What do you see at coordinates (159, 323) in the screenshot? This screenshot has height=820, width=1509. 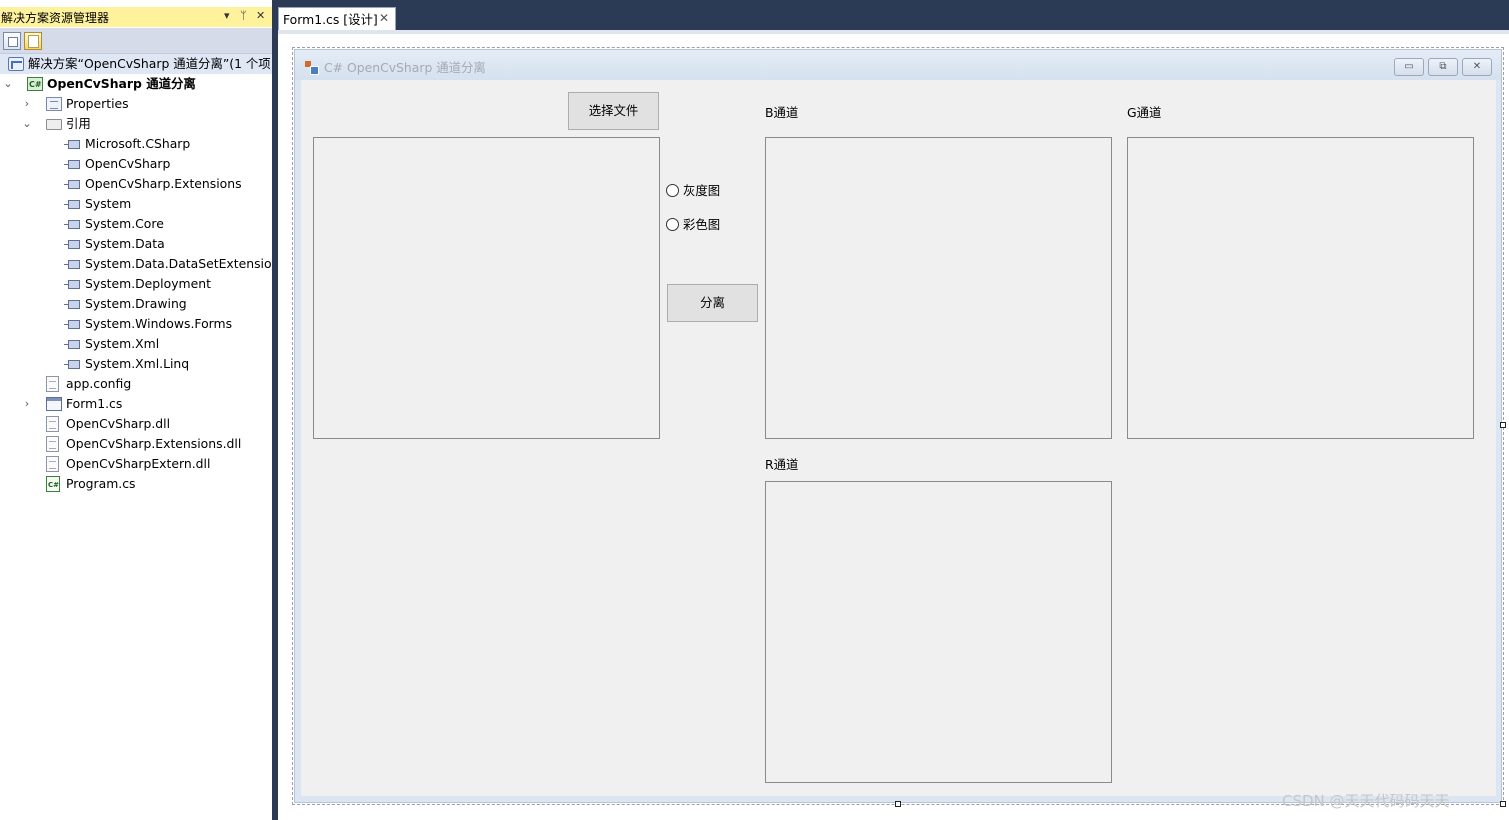 I see `tree-item-label: System.Windows.Forms` at bounding box center [159, 323].